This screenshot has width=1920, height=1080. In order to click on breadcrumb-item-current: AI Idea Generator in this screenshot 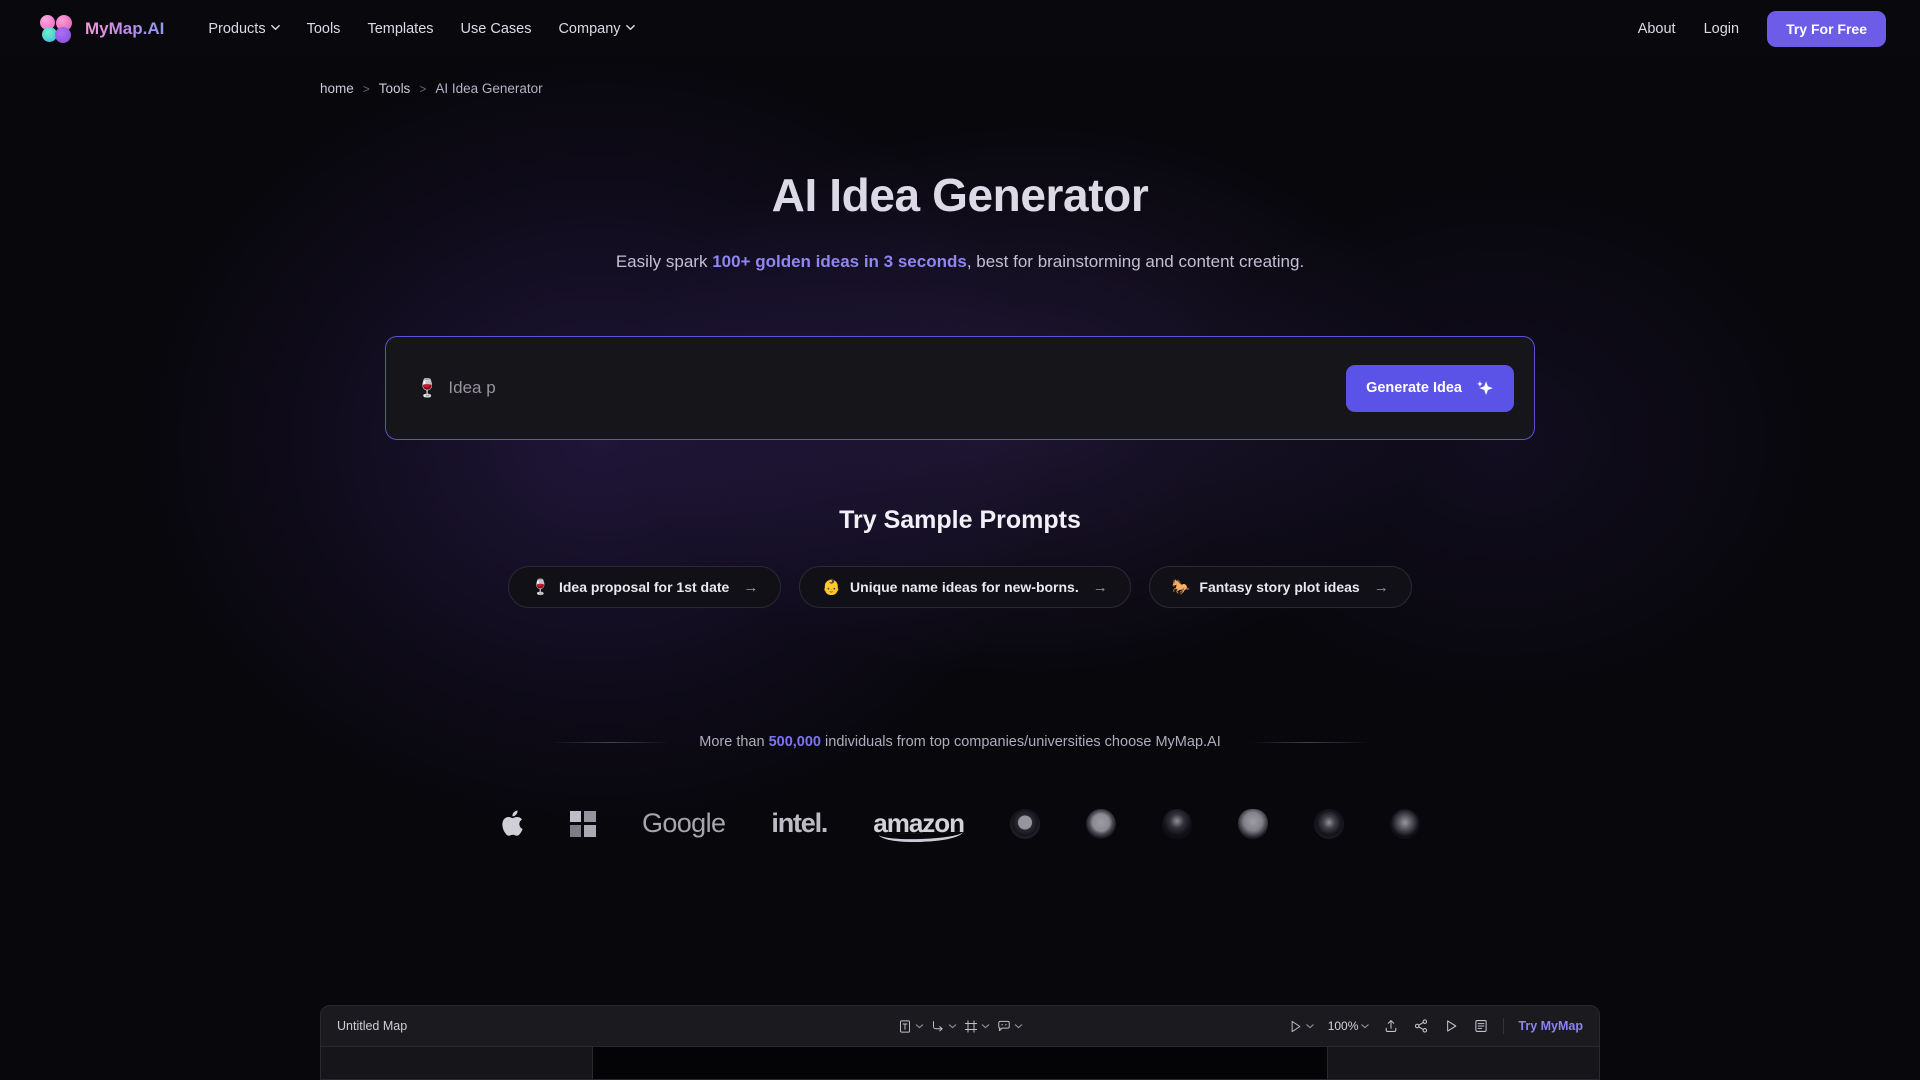, I will do `click(489, 88)`.